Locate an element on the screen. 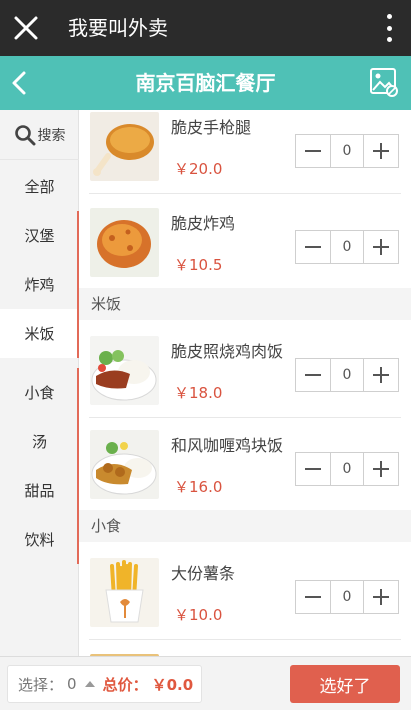  item-name: 大份薯条 is located at coordinates (203, 573).